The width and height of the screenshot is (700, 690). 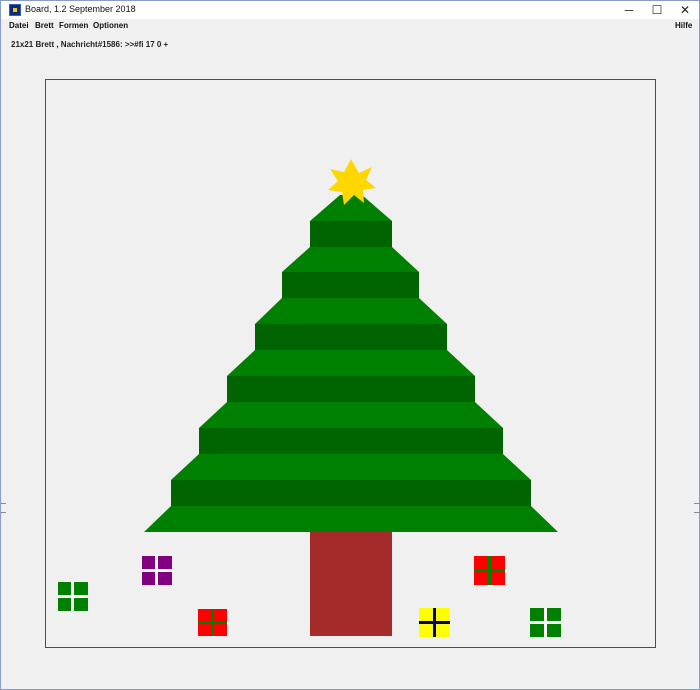 I want to click on gift-purple, so click(x=157, y=570).